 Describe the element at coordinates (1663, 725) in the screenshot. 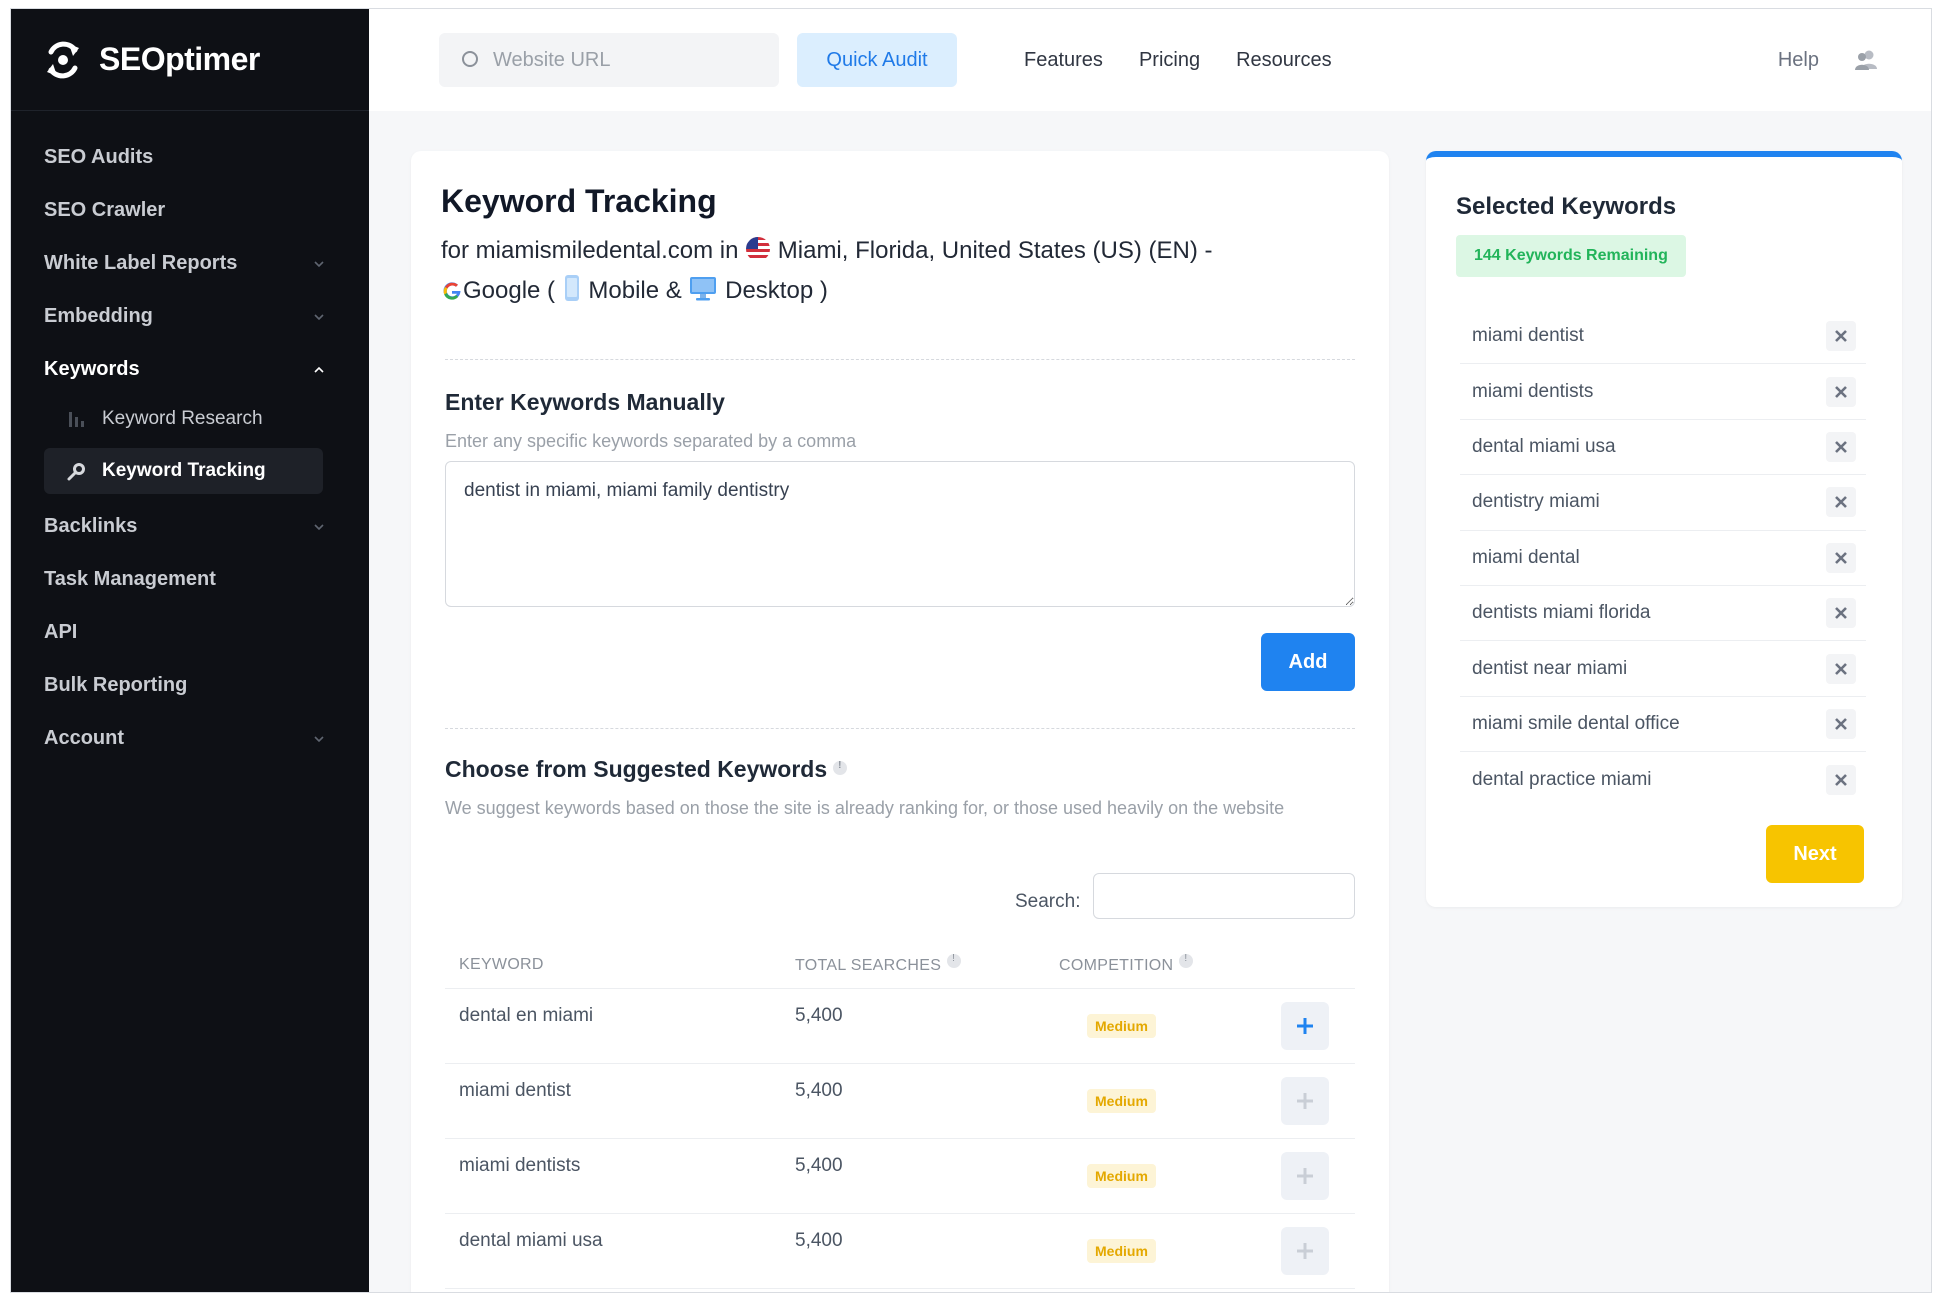

I see `list-item: miami smile dental office` at that location.